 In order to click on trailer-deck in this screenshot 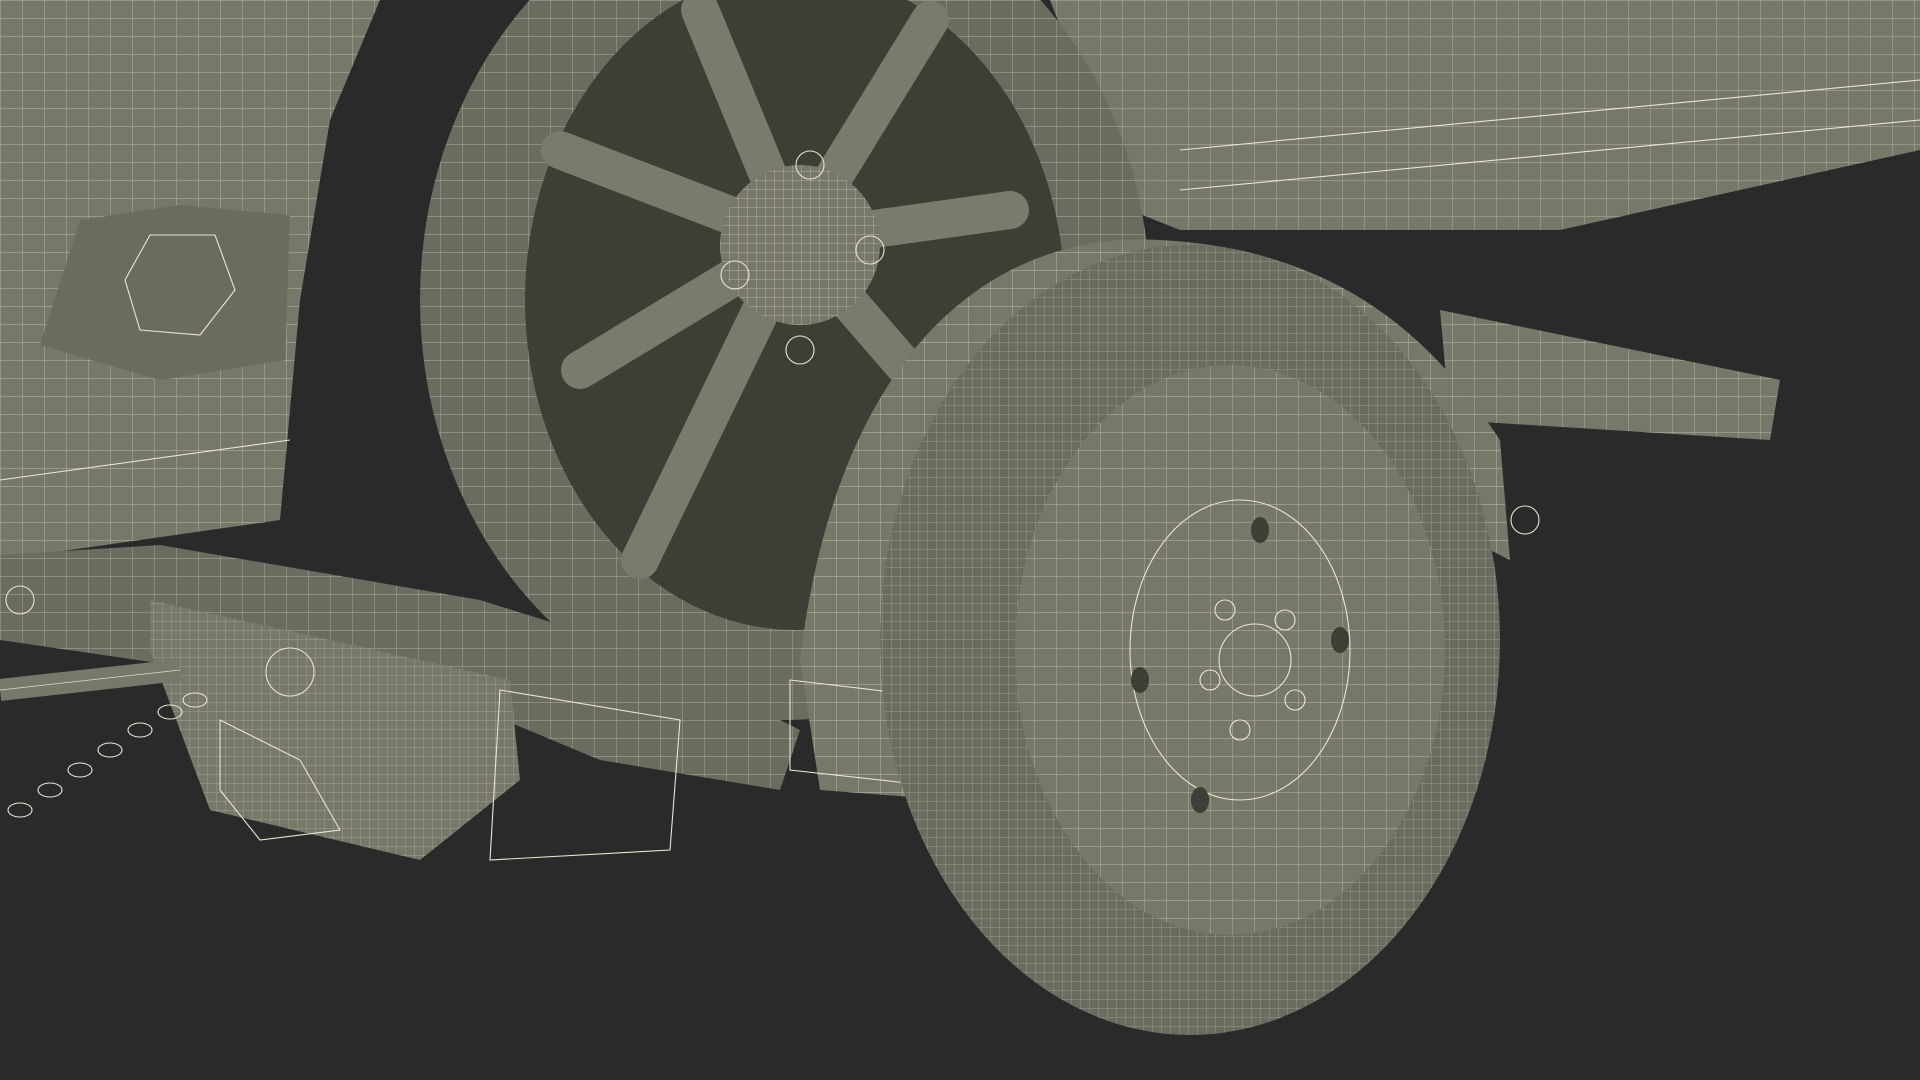, I will do `click(1610, 375)`.